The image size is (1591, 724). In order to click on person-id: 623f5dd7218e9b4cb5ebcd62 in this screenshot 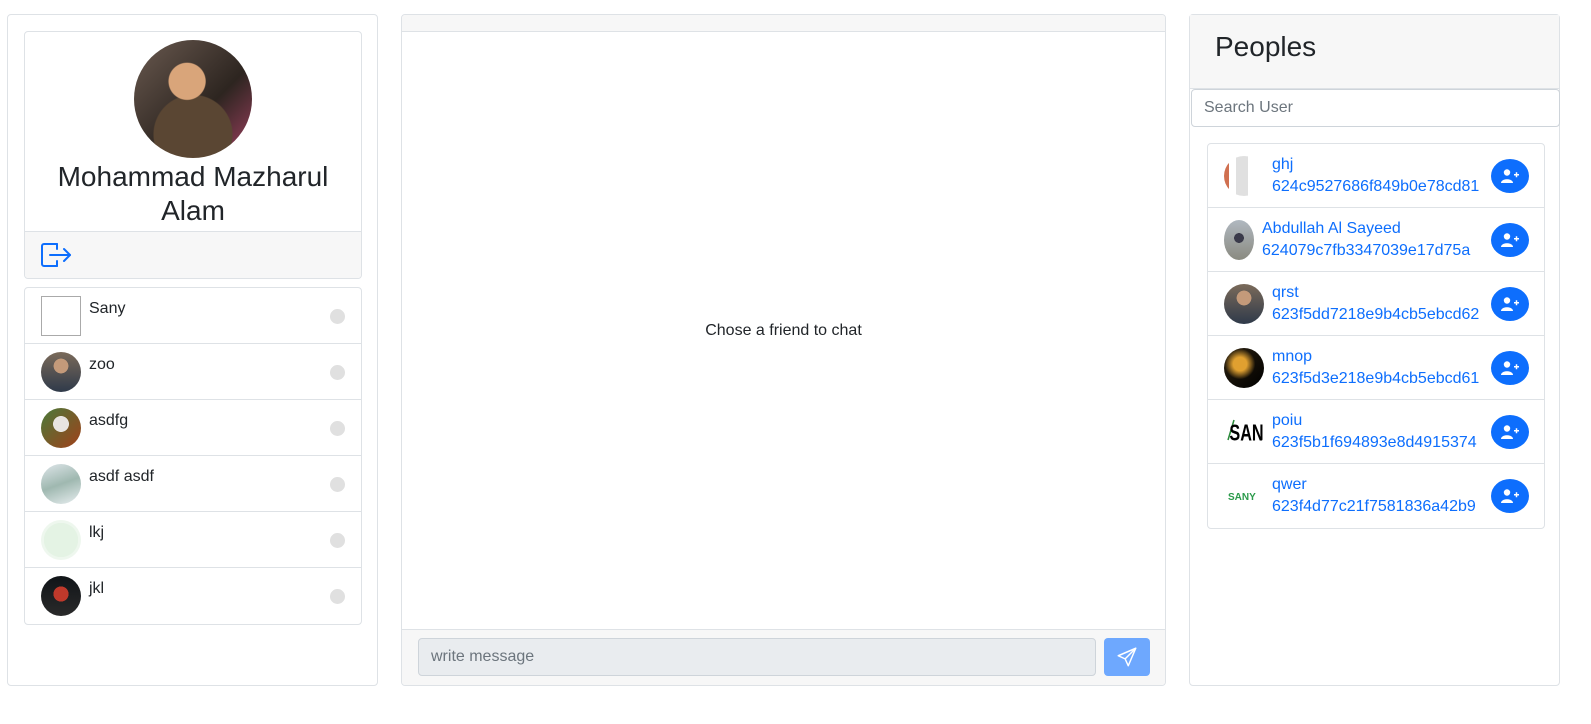, I will do `click(1375, 315)`.